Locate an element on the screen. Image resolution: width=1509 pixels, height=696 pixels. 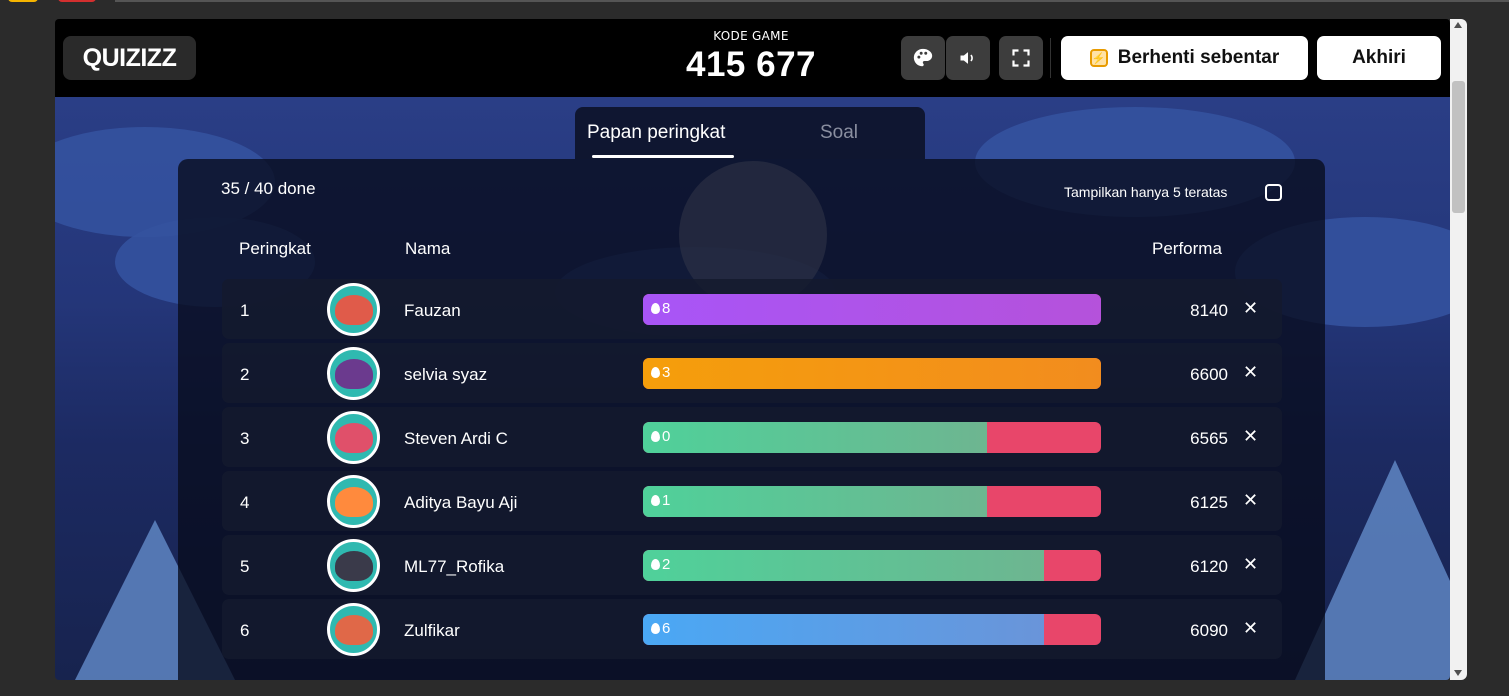
streak-label: 8 is located at coordinates (660, 308).